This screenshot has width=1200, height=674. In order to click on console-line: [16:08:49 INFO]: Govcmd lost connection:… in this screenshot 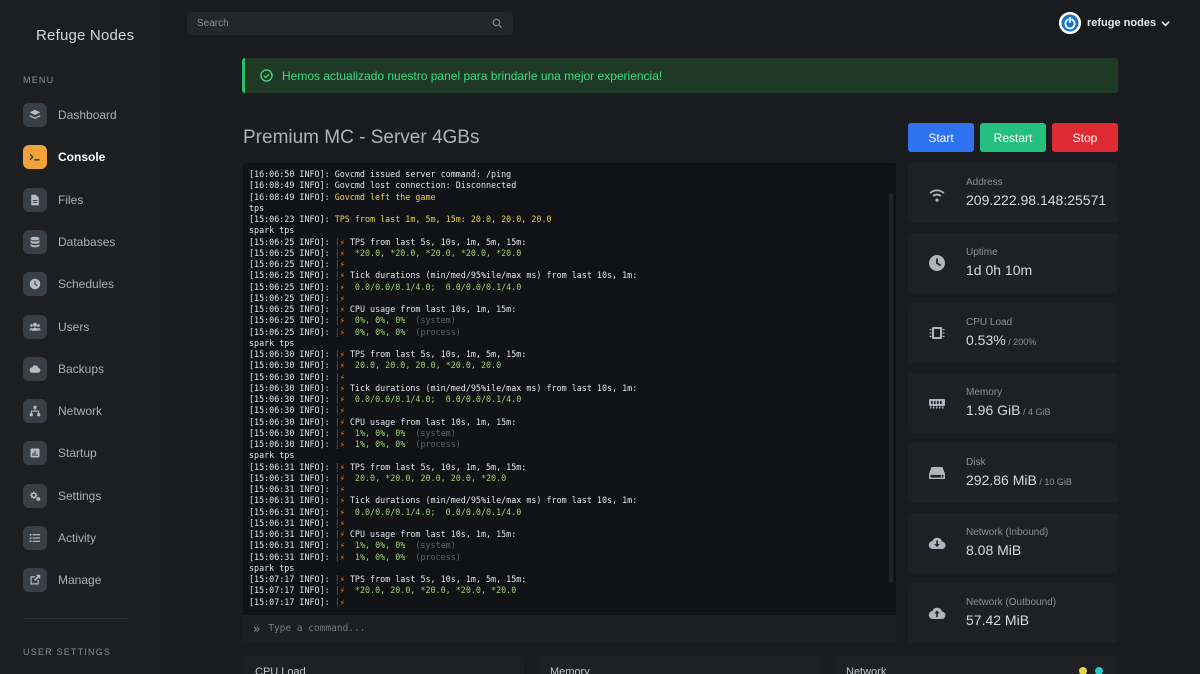, I will do `click(567, 185)`.